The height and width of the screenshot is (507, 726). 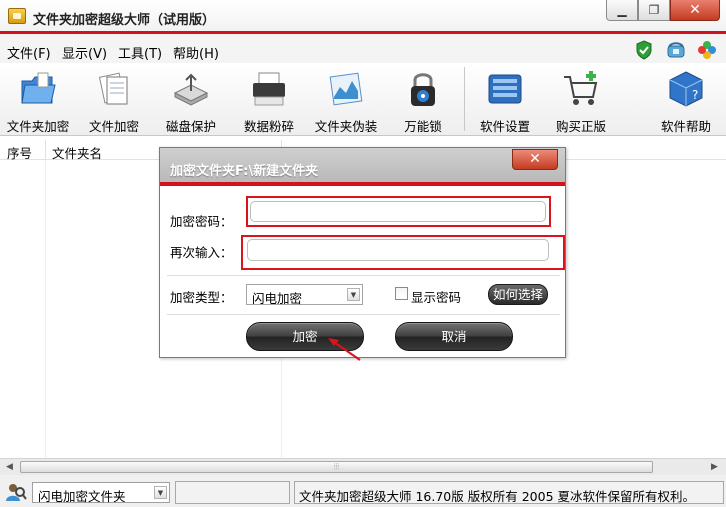 I want to click on menu-bar: 文件(F) 显示(V) 工具(T) 帮助(H), so click(x=363, y=50).